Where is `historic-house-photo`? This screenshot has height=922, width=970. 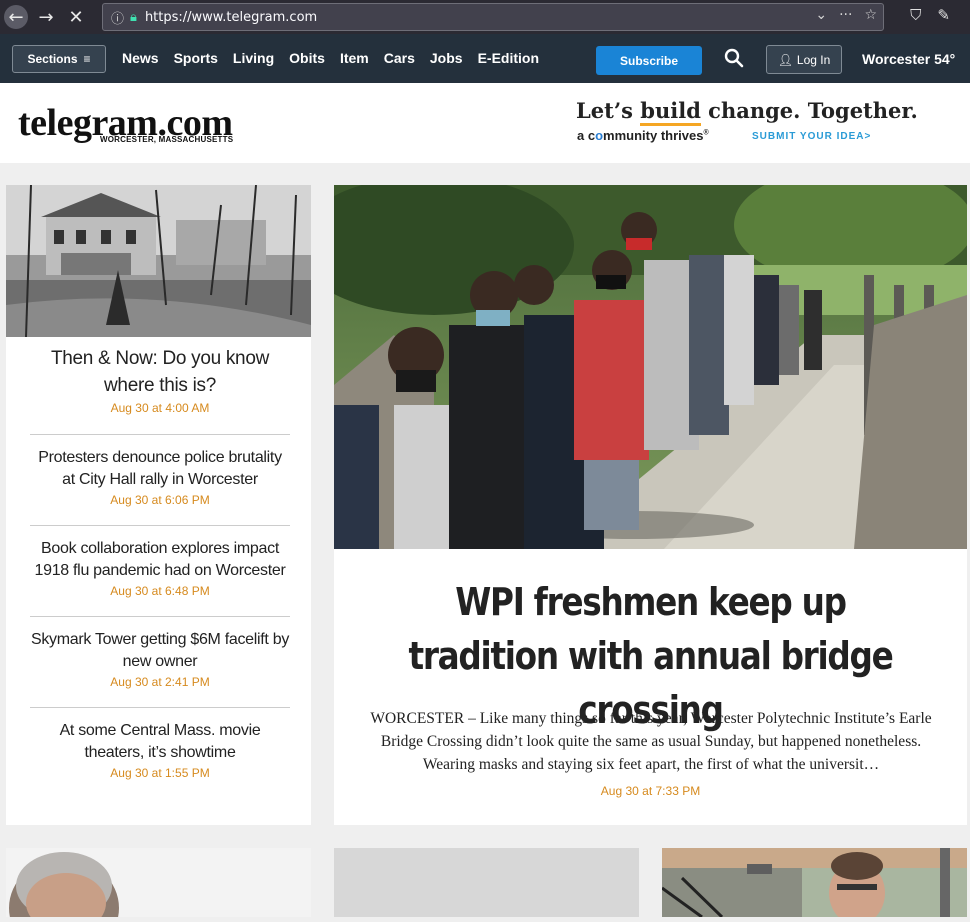 historic-house-photo is located at coordinates (158, 261).